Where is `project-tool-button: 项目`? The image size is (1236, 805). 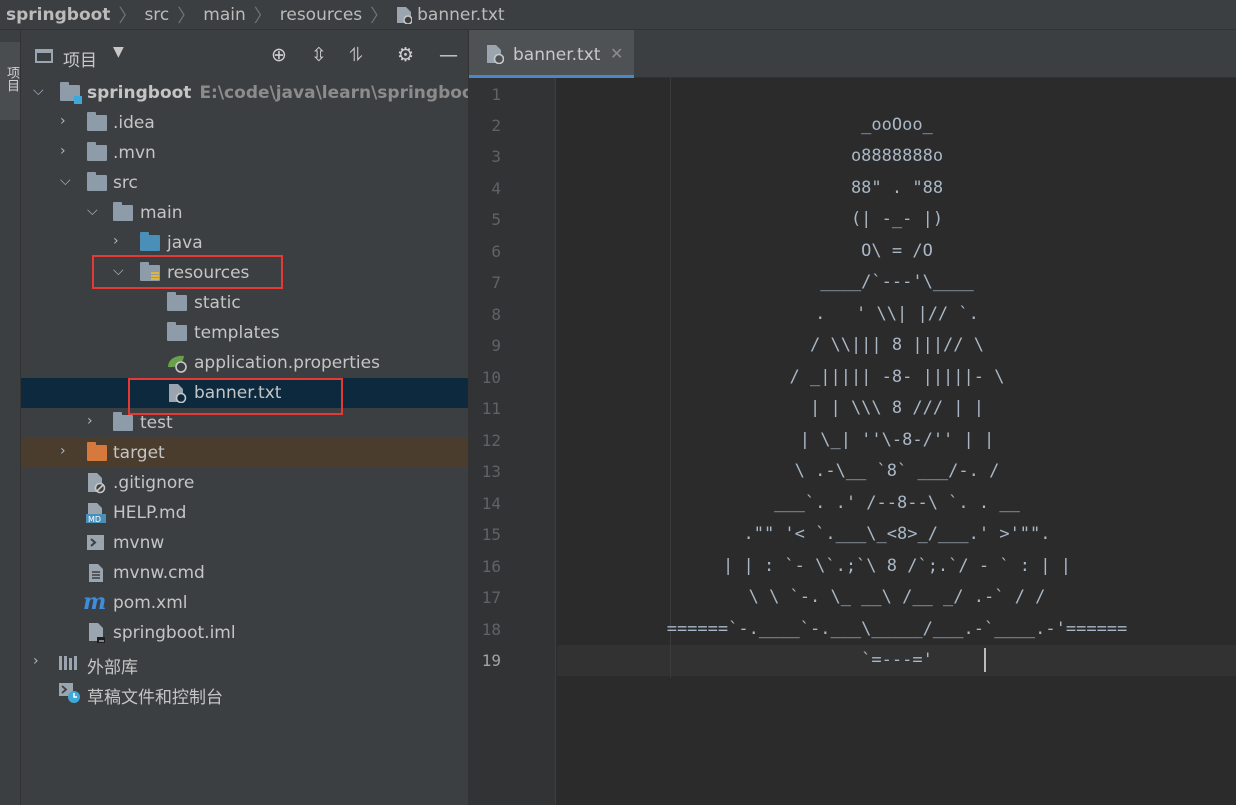 project-tool-button: 项目 is located at coordinates (10, 81).